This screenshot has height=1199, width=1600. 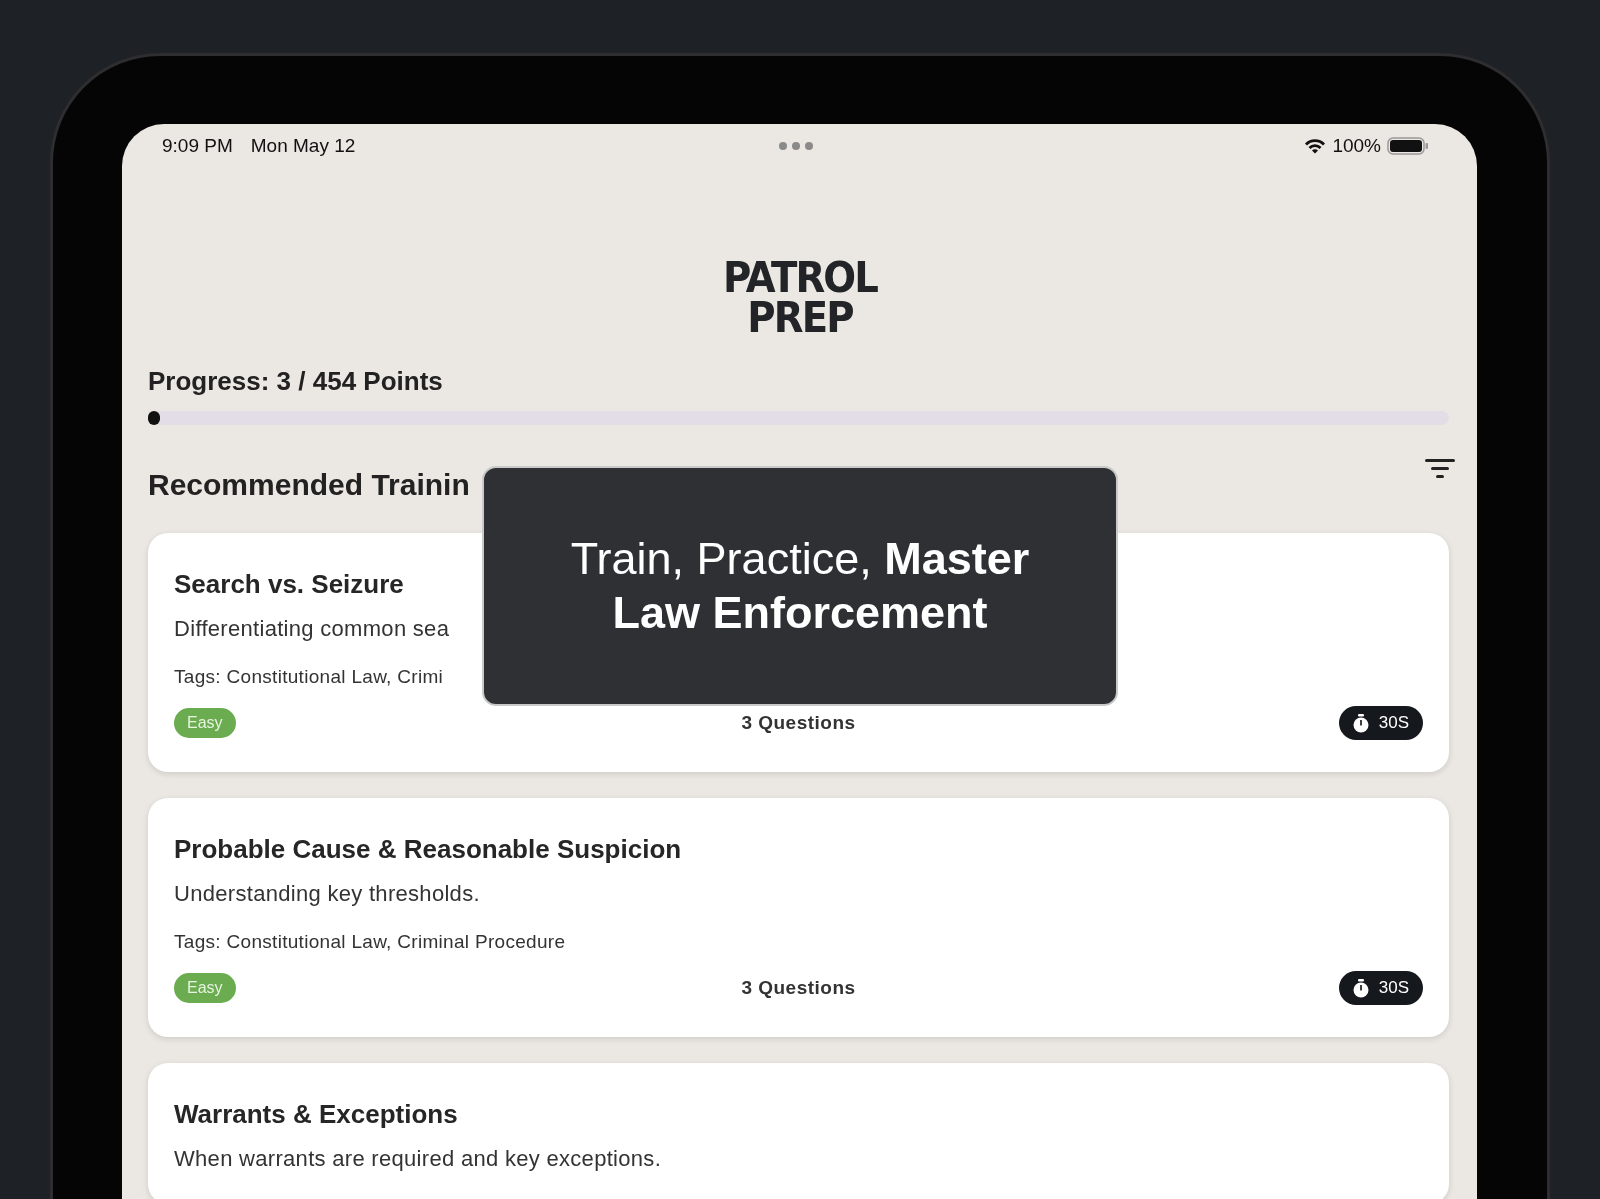 What do you see at coordinates (295, 381) in the screenshot?
I see `progress-label: Progress: 3 / 454 Points` at bounding box center [295, 381].